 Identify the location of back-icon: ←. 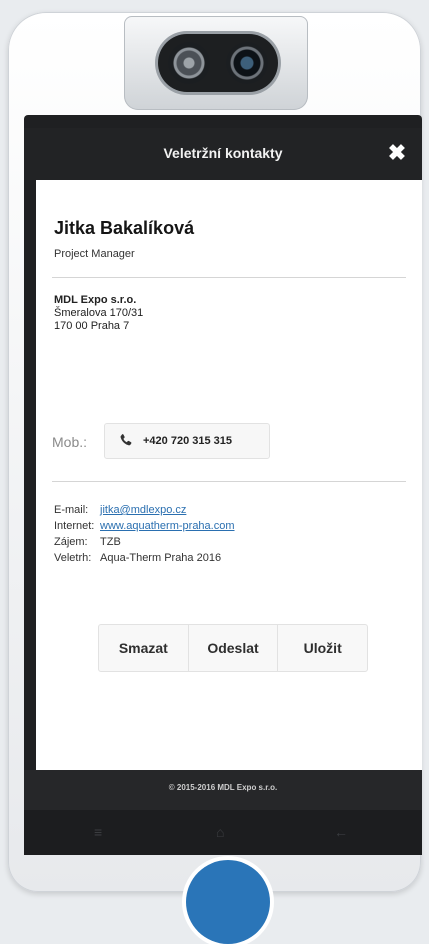
(341, 832).